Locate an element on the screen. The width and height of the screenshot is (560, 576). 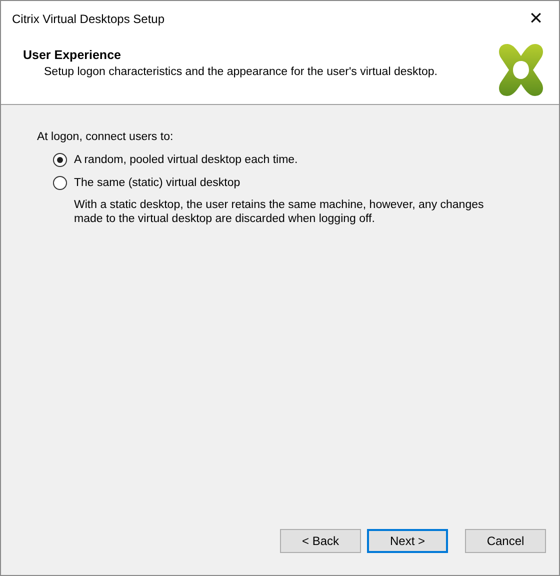
logo-icon is located at coordinates (521, 70).